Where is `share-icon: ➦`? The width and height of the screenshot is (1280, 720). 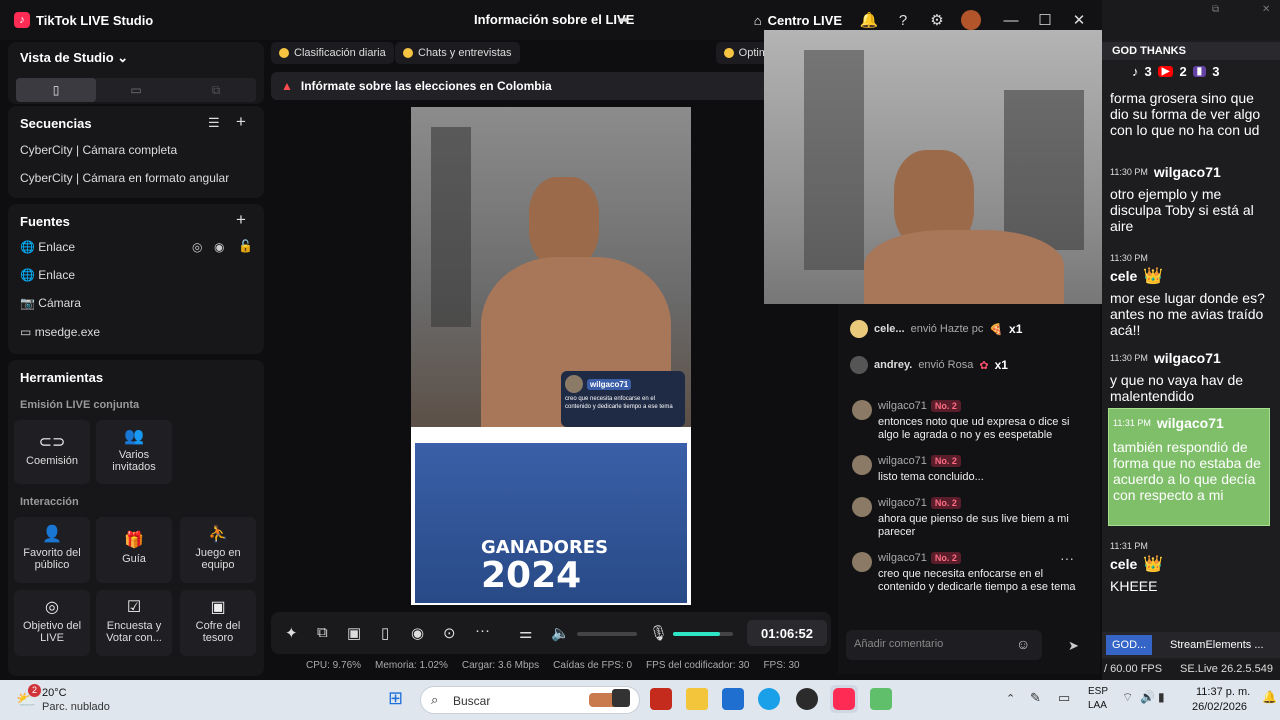 share-icon: ➦ is located at coordinates (623, 20).